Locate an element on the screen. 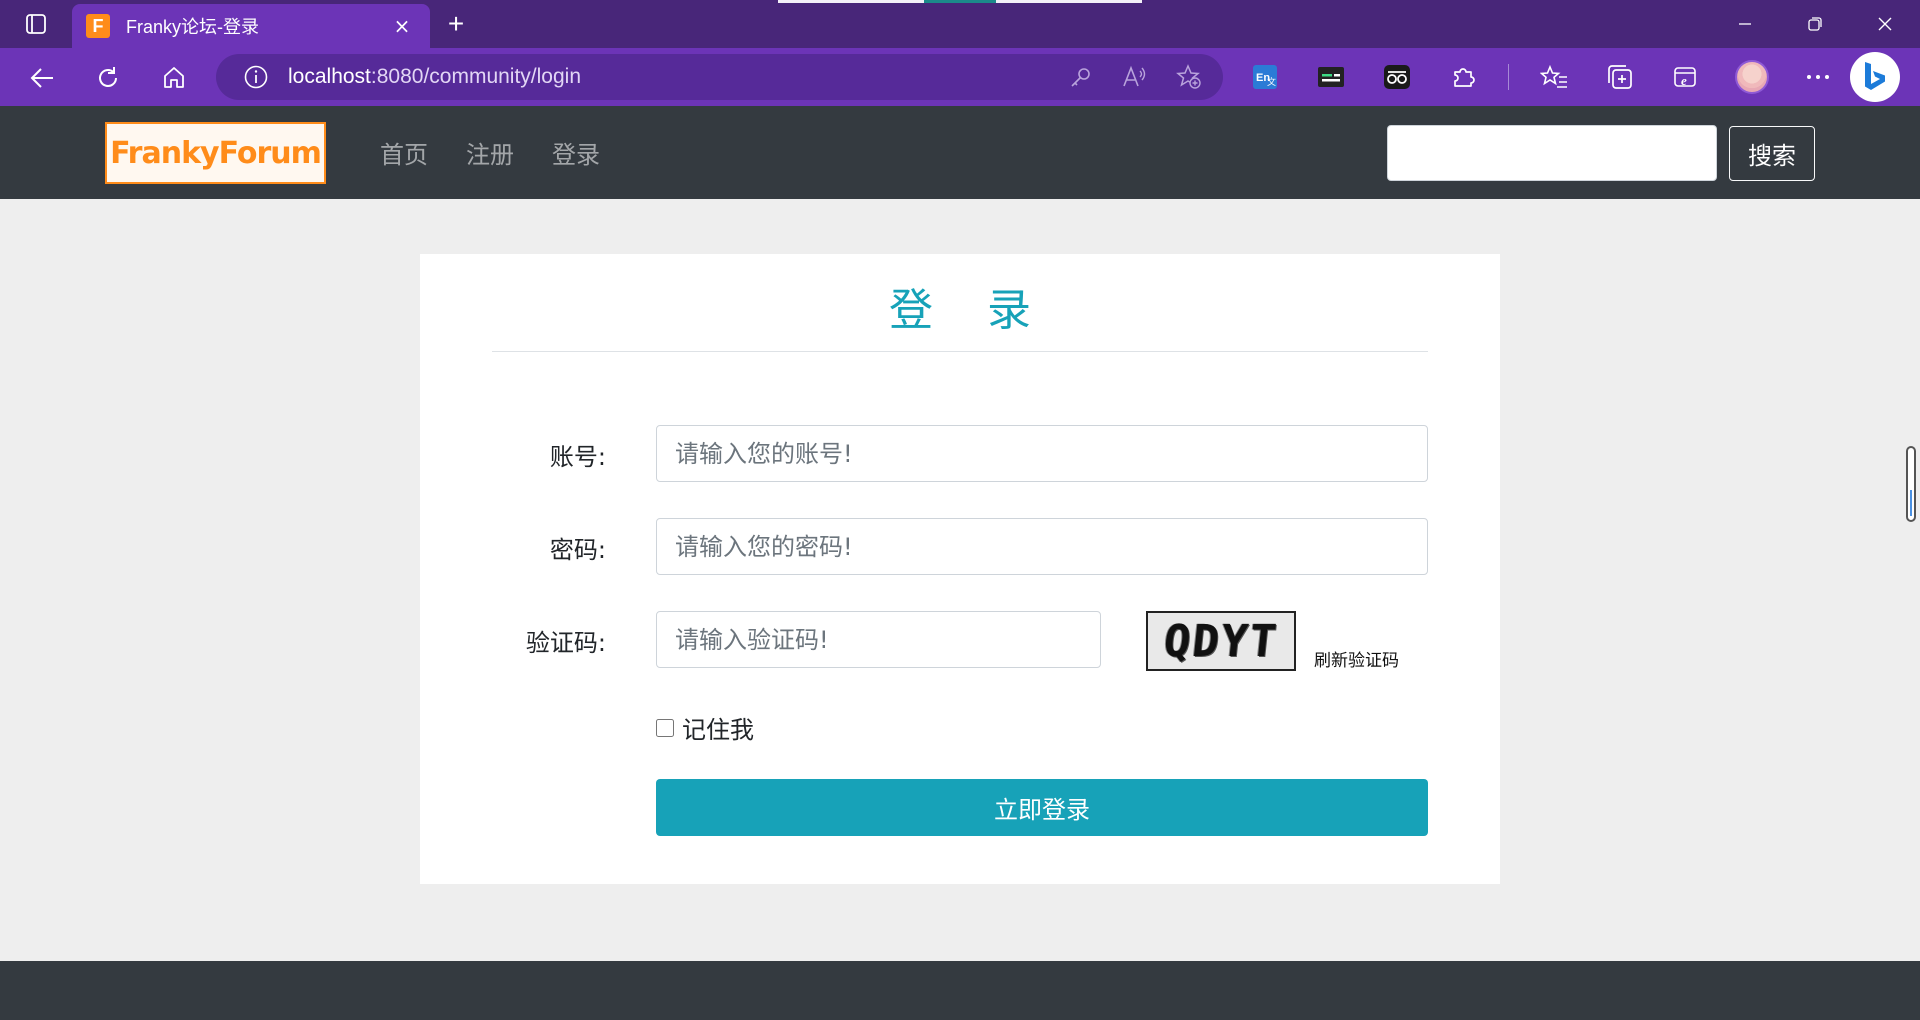  url-path: :8080/community/login is located at coordinates (476, 76).